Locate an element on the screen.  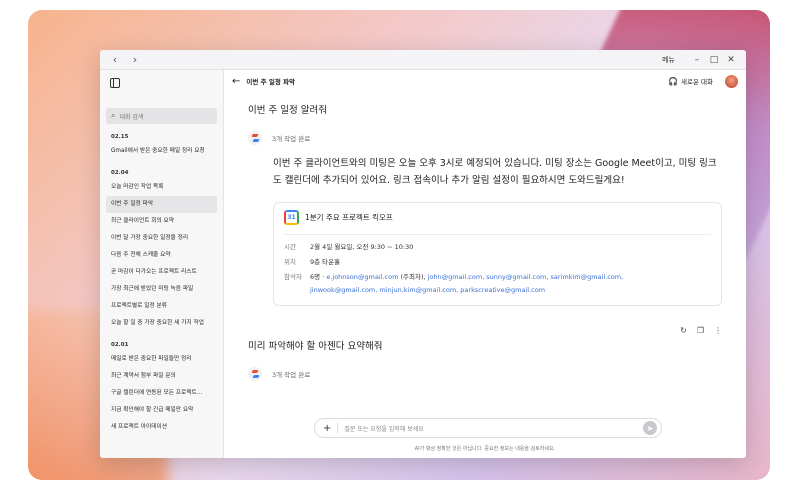
chat-header: ← 이번 주 일정 파악 🎧 새로운 대화 is located at coordinates (485, 81).